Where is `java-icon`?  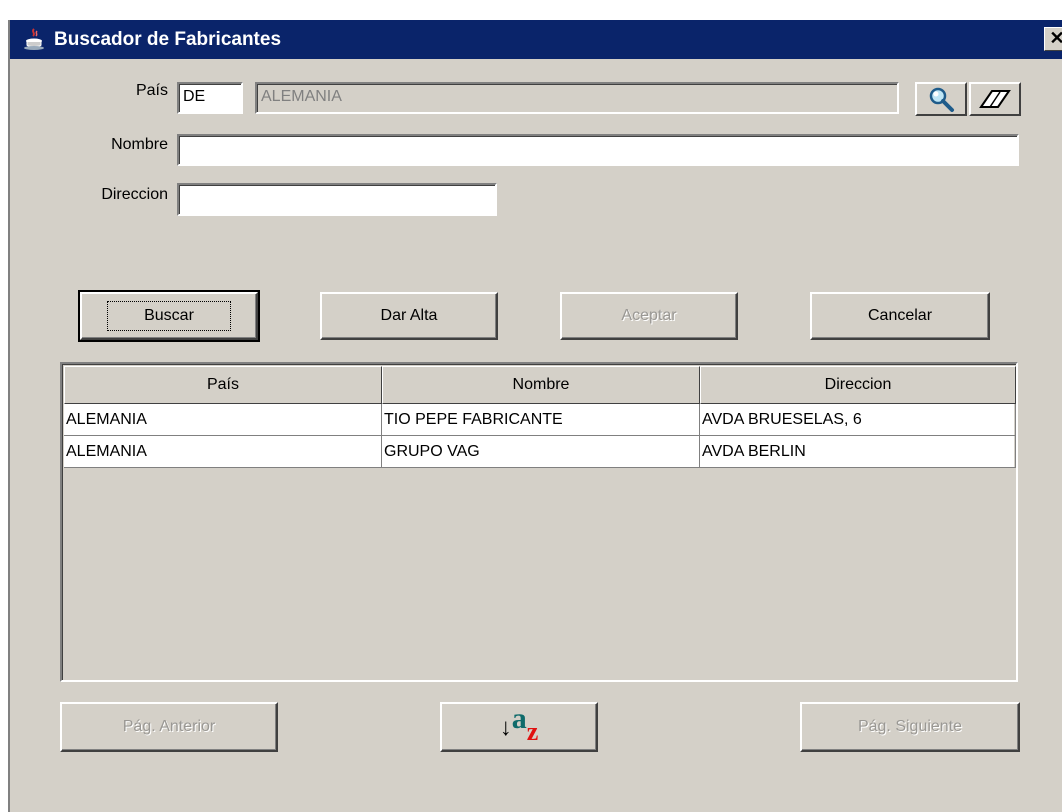
java-icon is located at coordinates (34, 39).